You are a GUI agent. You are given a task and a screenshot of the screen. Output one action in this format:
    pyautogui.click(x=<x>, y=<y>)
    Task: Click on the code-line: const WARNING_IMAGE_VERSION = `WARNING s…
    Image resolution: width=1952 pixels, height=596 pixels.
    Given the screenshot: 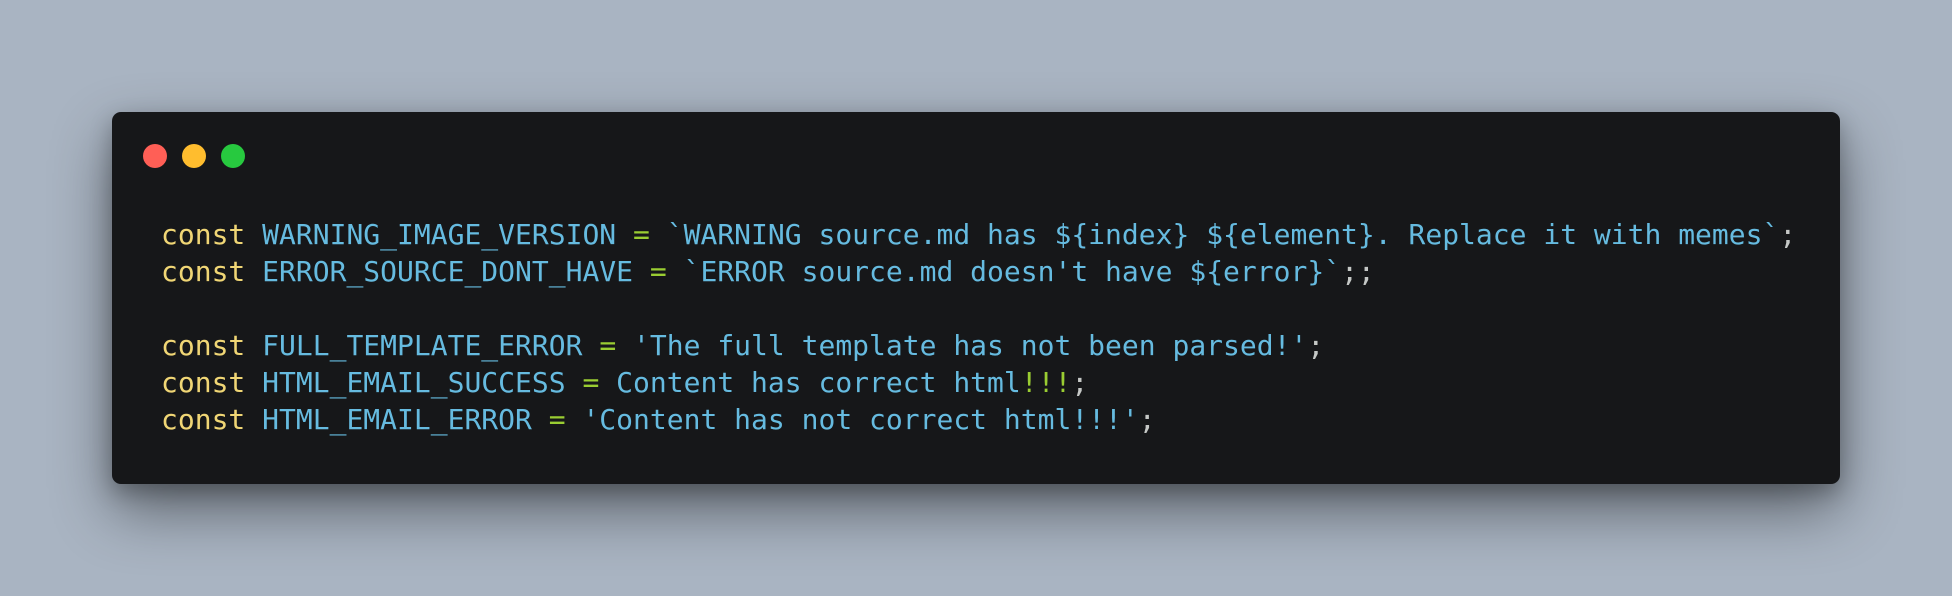 What is the action you would take?
    pyautogui.click(x=978, y=234)
    